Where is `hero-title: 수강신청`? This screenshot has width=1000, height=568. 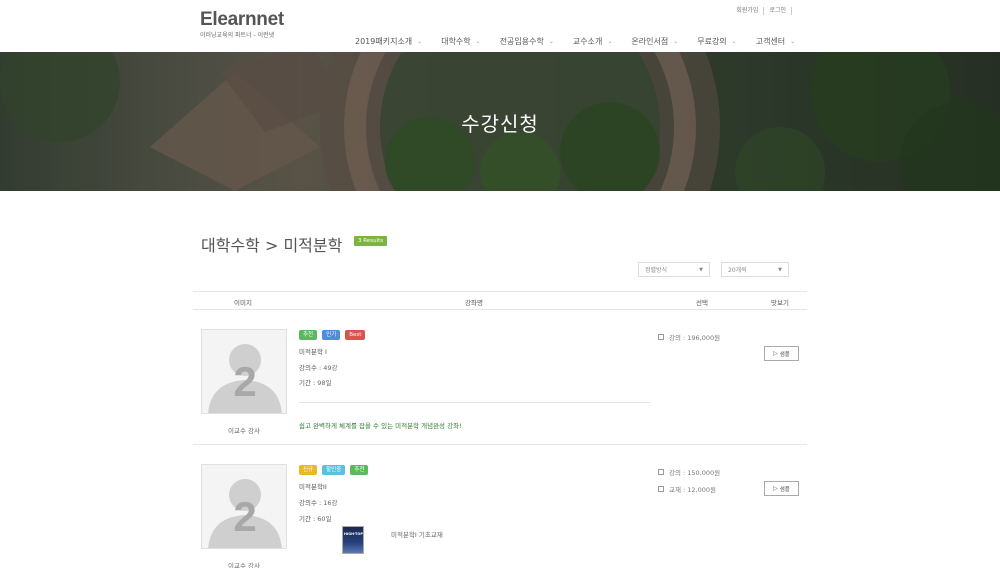 hero-title: 수강신청 is located at coordinates (500, 124).